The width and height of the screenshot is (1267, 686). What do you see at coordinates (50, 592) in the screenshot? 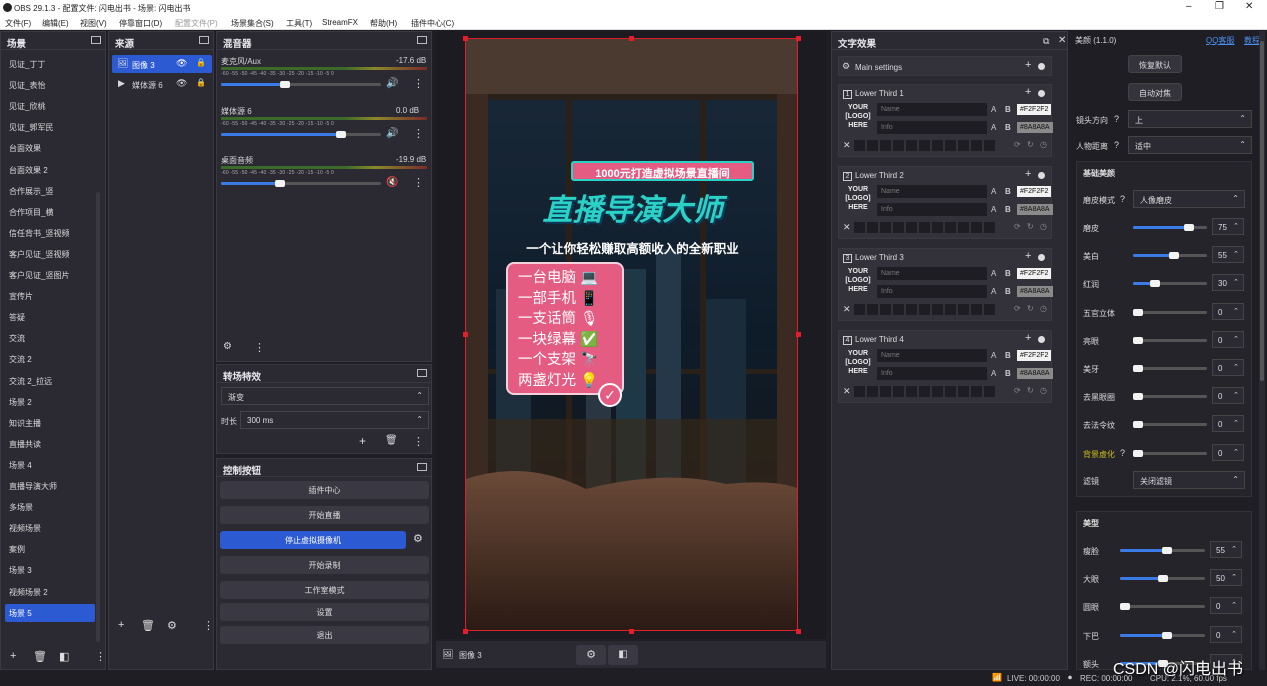
I see `scene-item: 视频场景 2` at bounding box center [50, 592].